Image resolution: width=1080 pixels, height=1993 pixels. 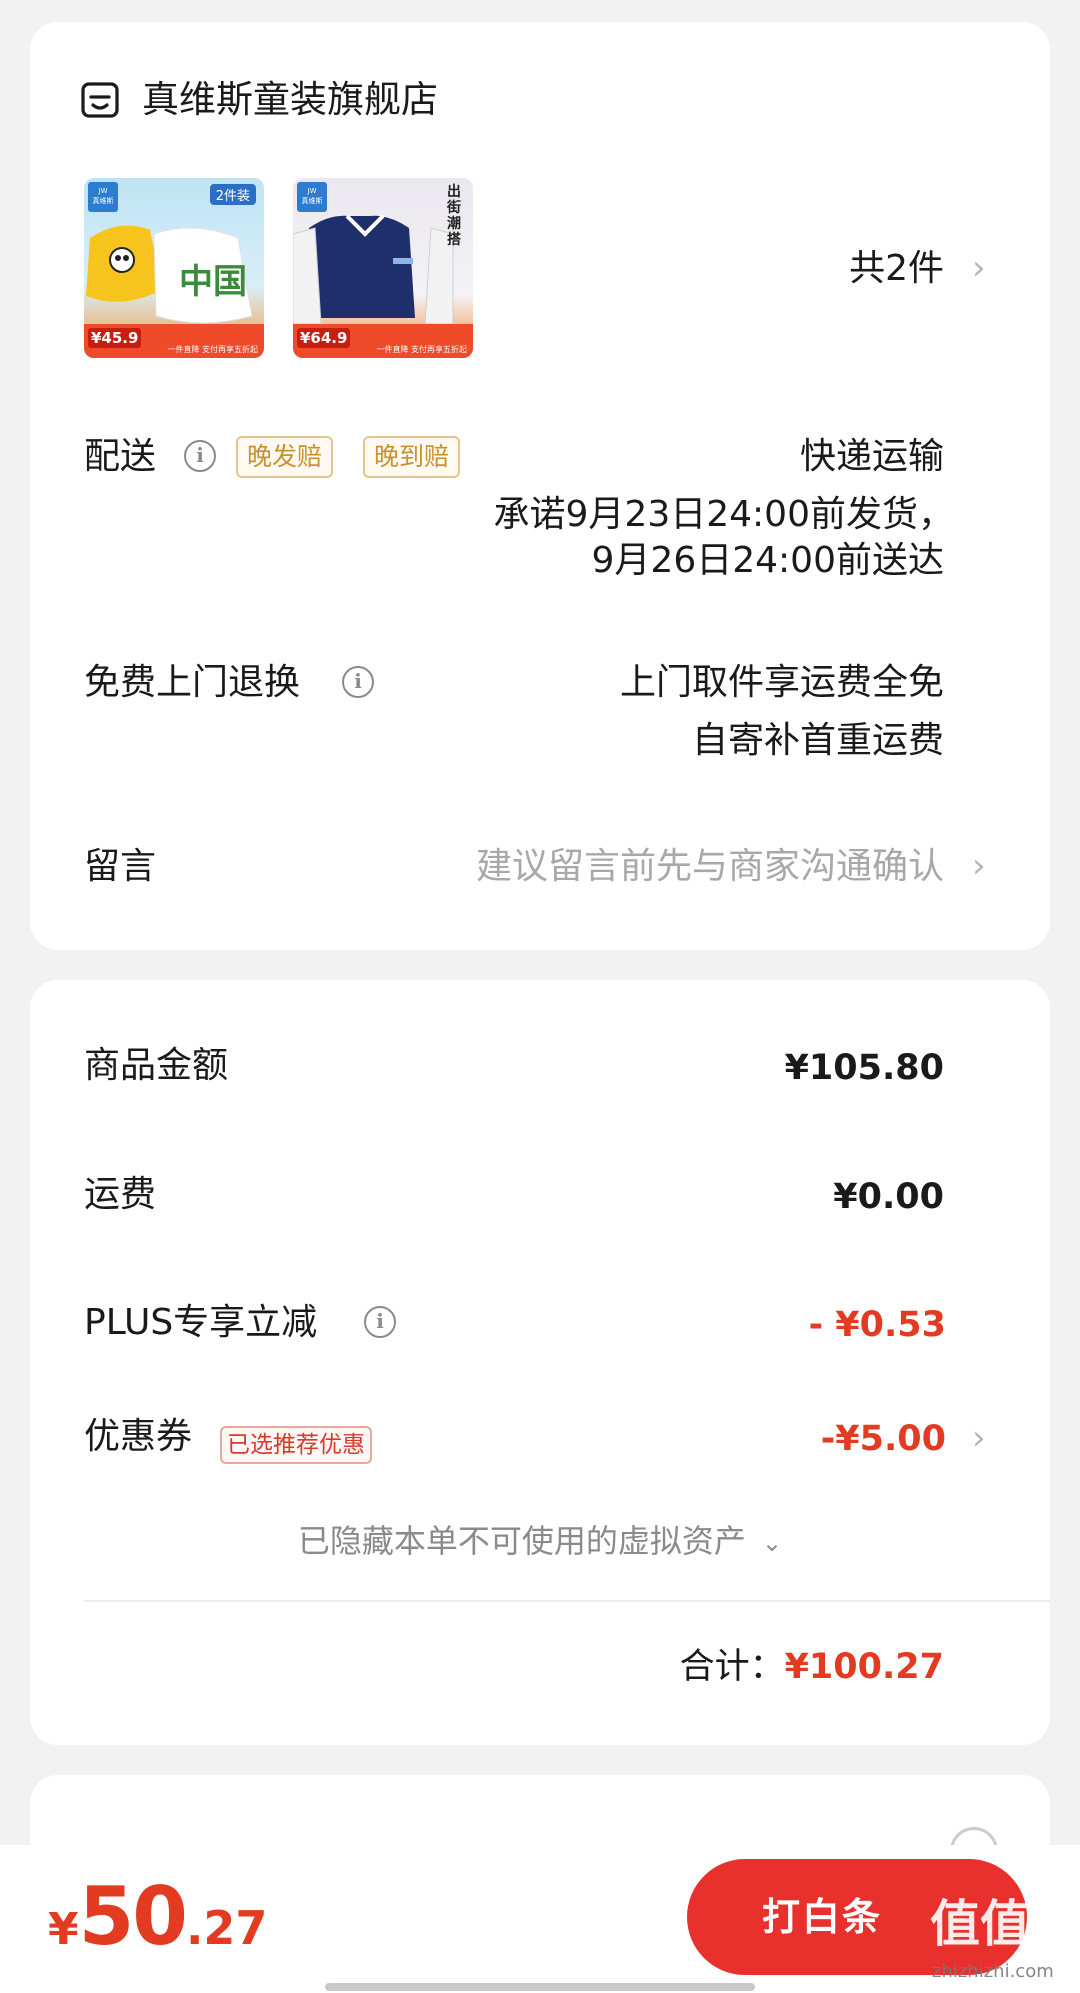 What do you see at coordinates (567, 1601) in the screenshot?
I see `divider` at bounding box center [567, 1601].